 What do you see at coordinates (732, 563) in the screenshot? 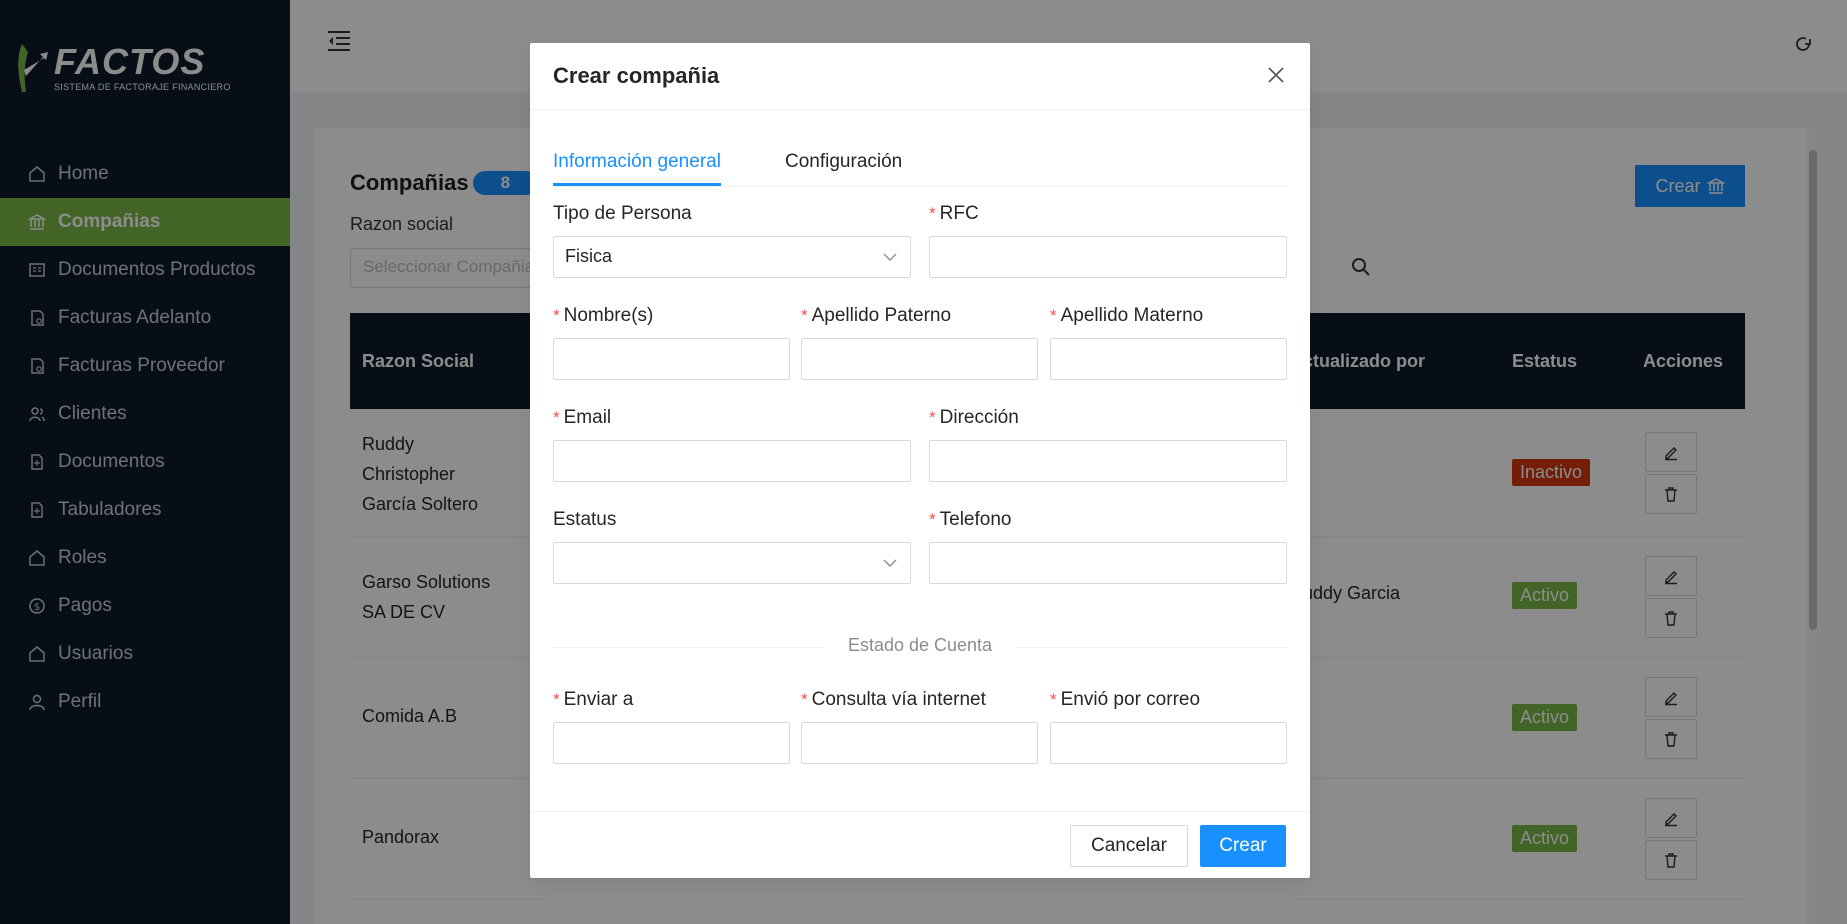
I see `estatus-select` at bounding box center [732, 563].